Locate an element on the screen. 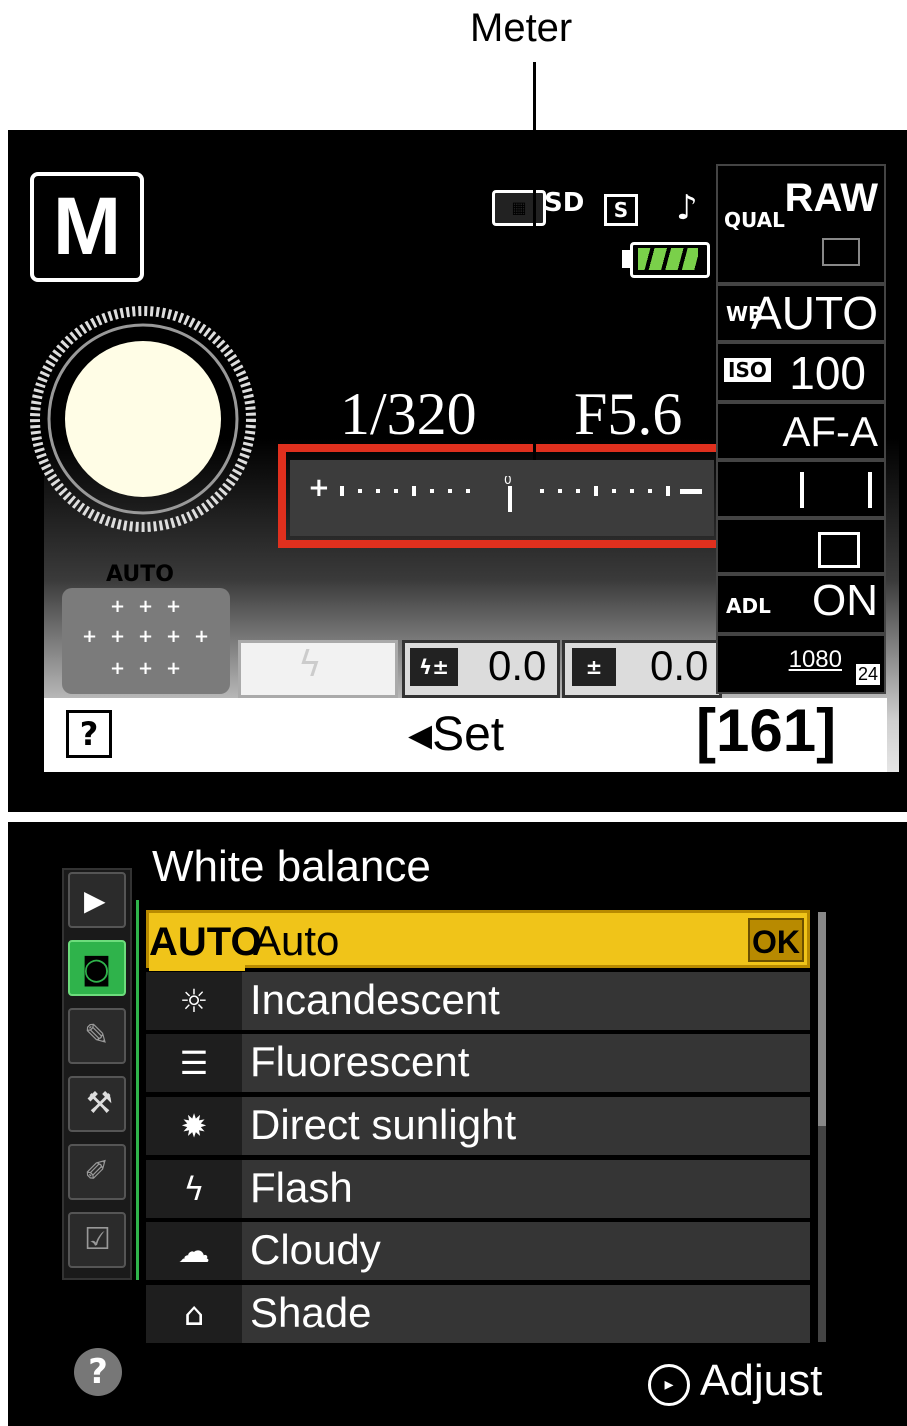  af-mode-cell: AF-A is located at coordinates (801, 431).